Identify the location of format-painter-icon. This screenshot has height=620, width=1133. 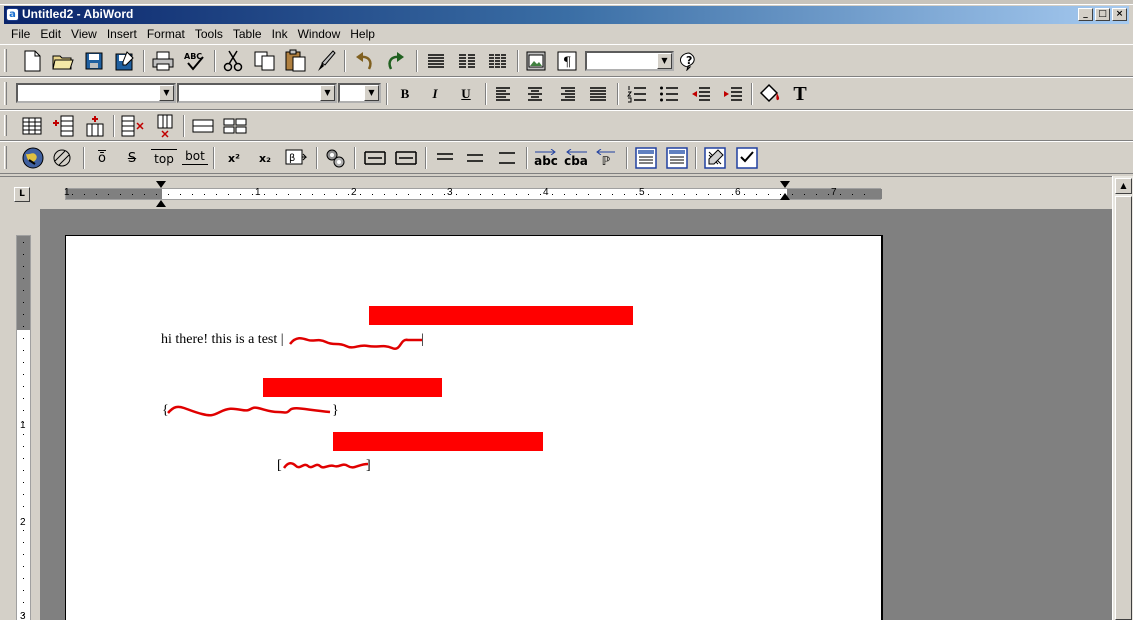
(326, 61).